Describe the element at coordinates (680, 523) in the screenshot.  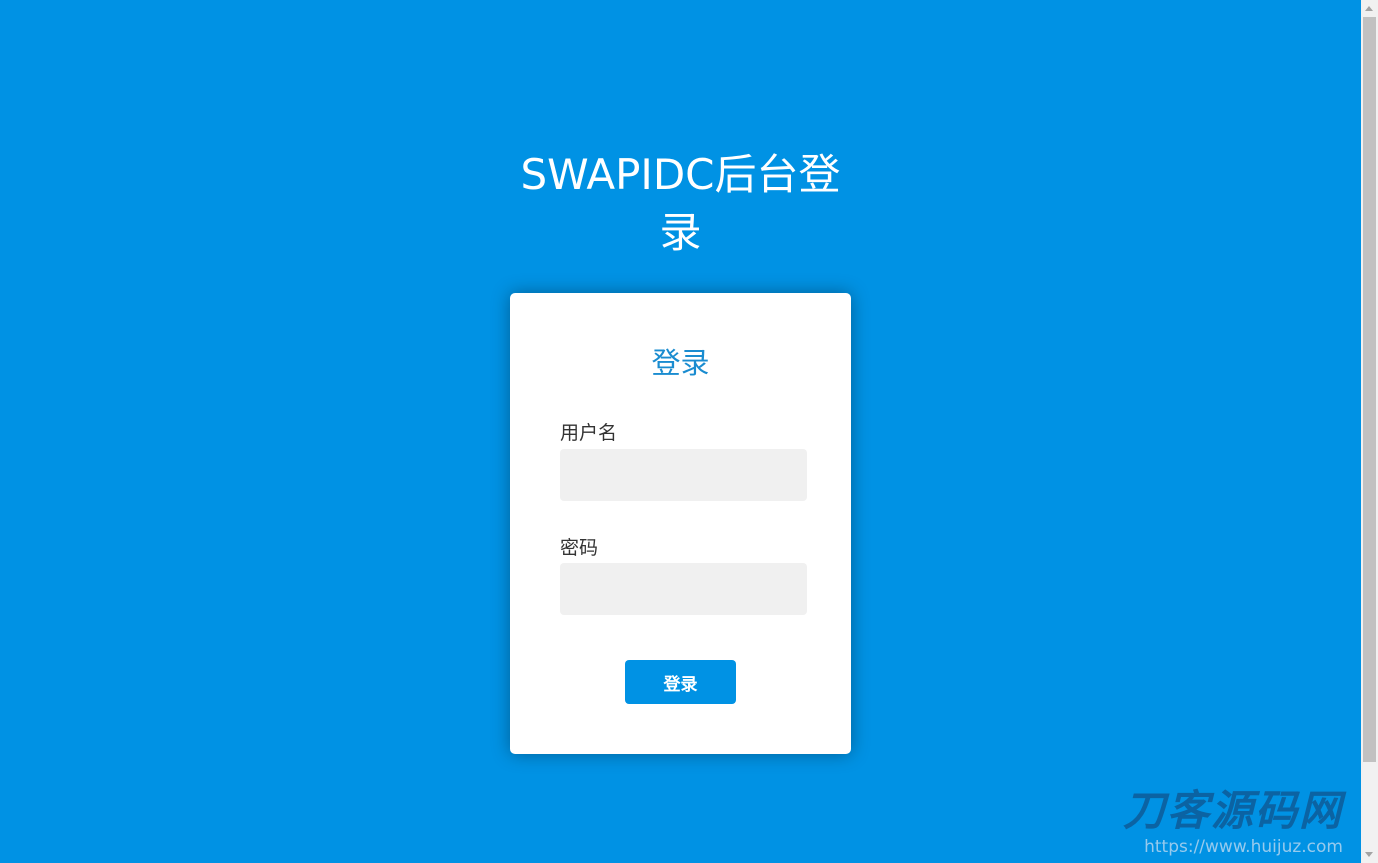
I see `login-card: 登录 用户名 密码 登录` at that location.